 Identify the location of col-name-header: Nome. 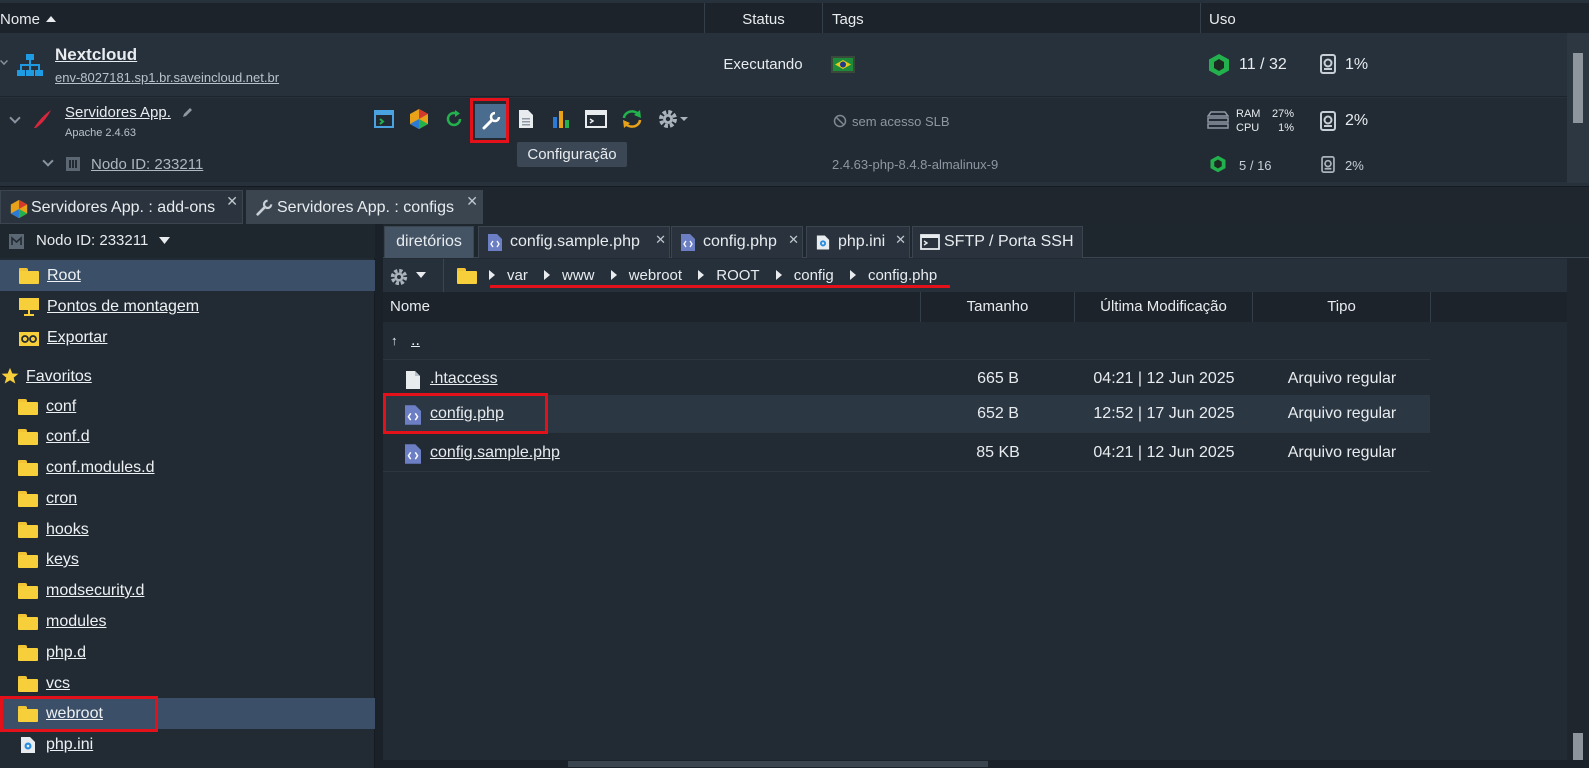
(352, 18).